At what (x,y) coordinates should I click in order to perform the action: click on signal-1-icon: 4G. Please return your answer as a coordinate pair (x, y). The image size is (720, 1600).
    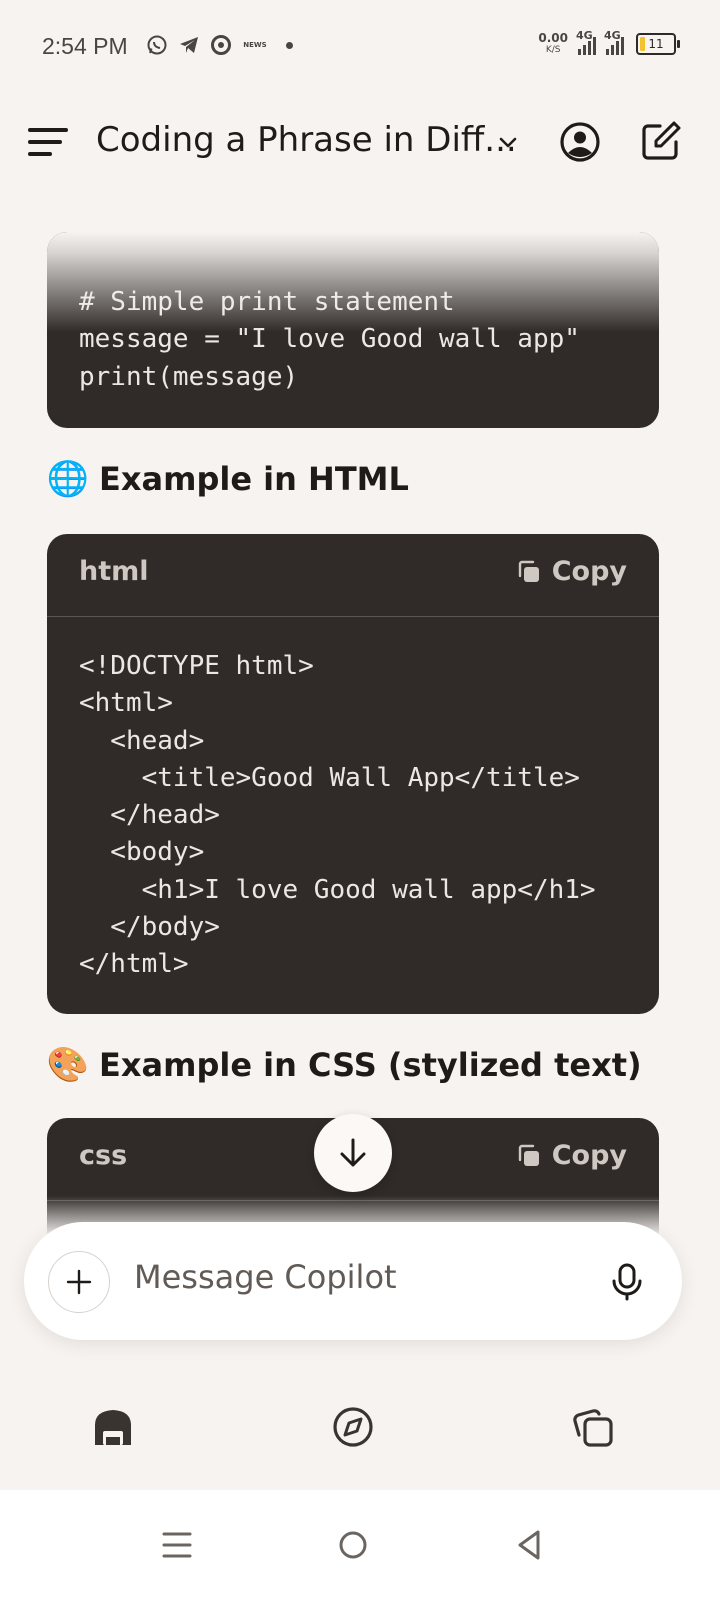
    Looking at the image, I should click on (586, 42).